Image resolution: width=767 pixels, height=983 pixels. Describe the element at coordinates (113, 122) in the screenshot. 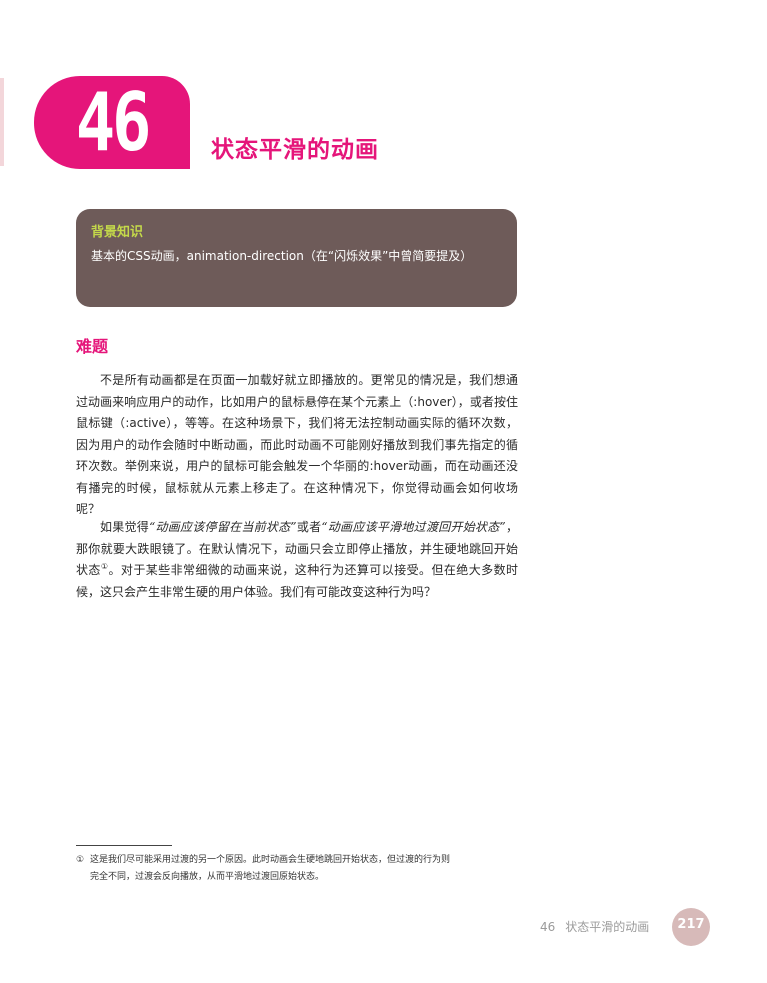

I see `chapter-number: 46` at that location.